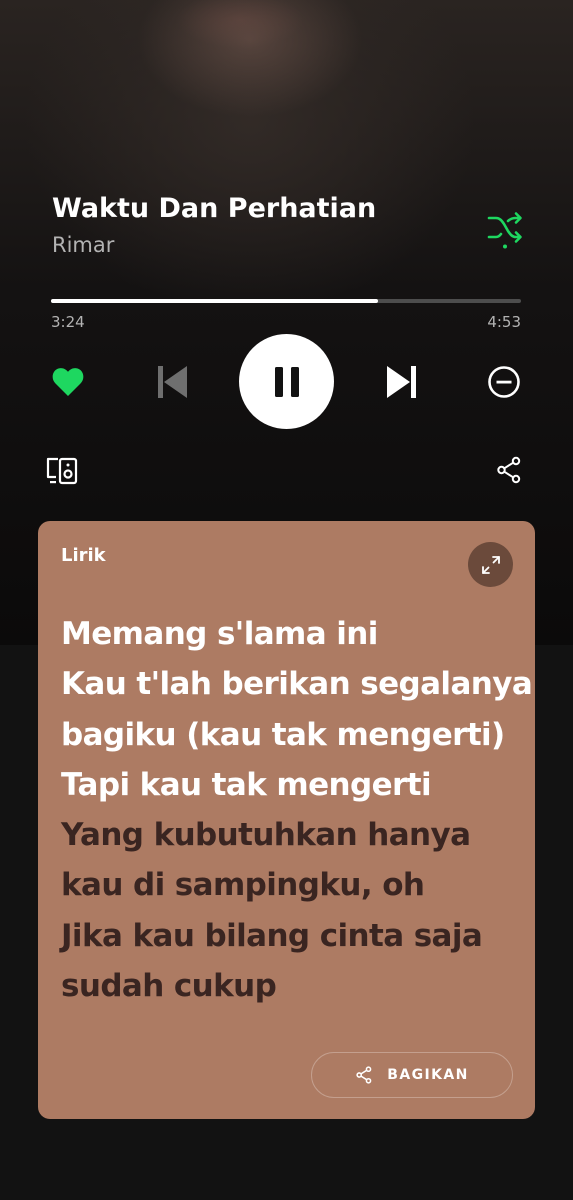 The height and width of the screenshot is (1200, 573). I want to click on minus-circle-icon, so click(504, 382).